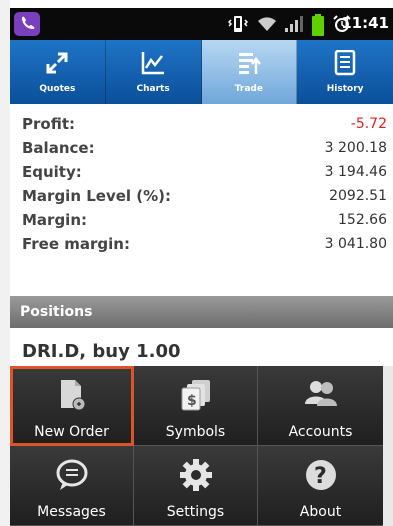  What do you see at coordinates (355, 172) in the screenshot?
I see `equity-value: 3 194.46` at bounding box center [355, 172].